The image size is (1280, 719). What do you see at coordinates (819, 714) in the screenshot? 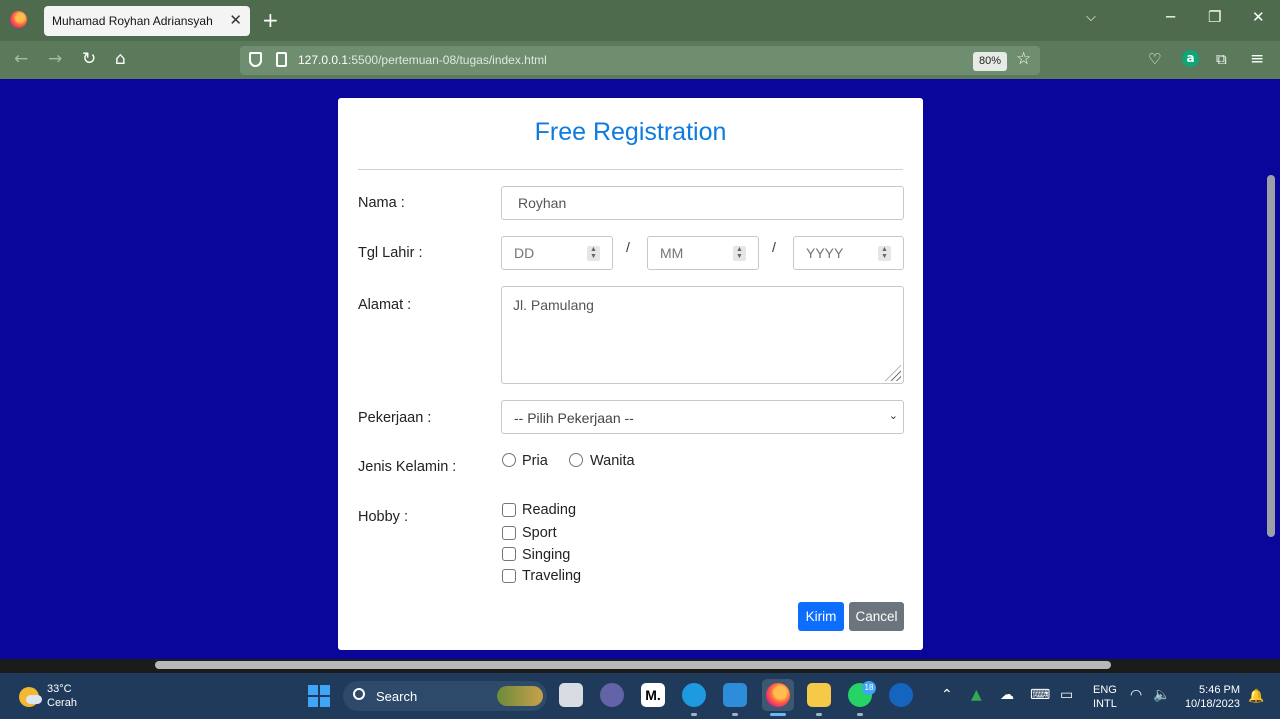
I see `explorer-running-dot` at bounding box center [819, 714].